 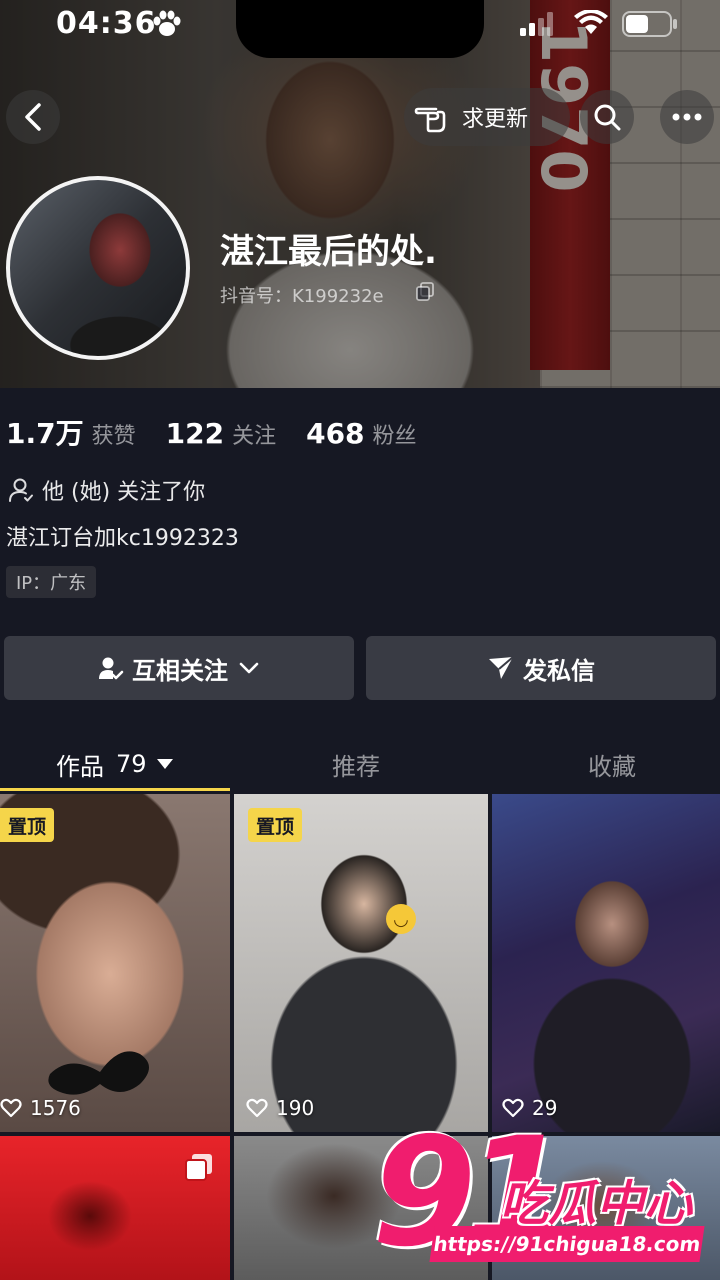 I want to click on more-button, so click(x=687, y=117).